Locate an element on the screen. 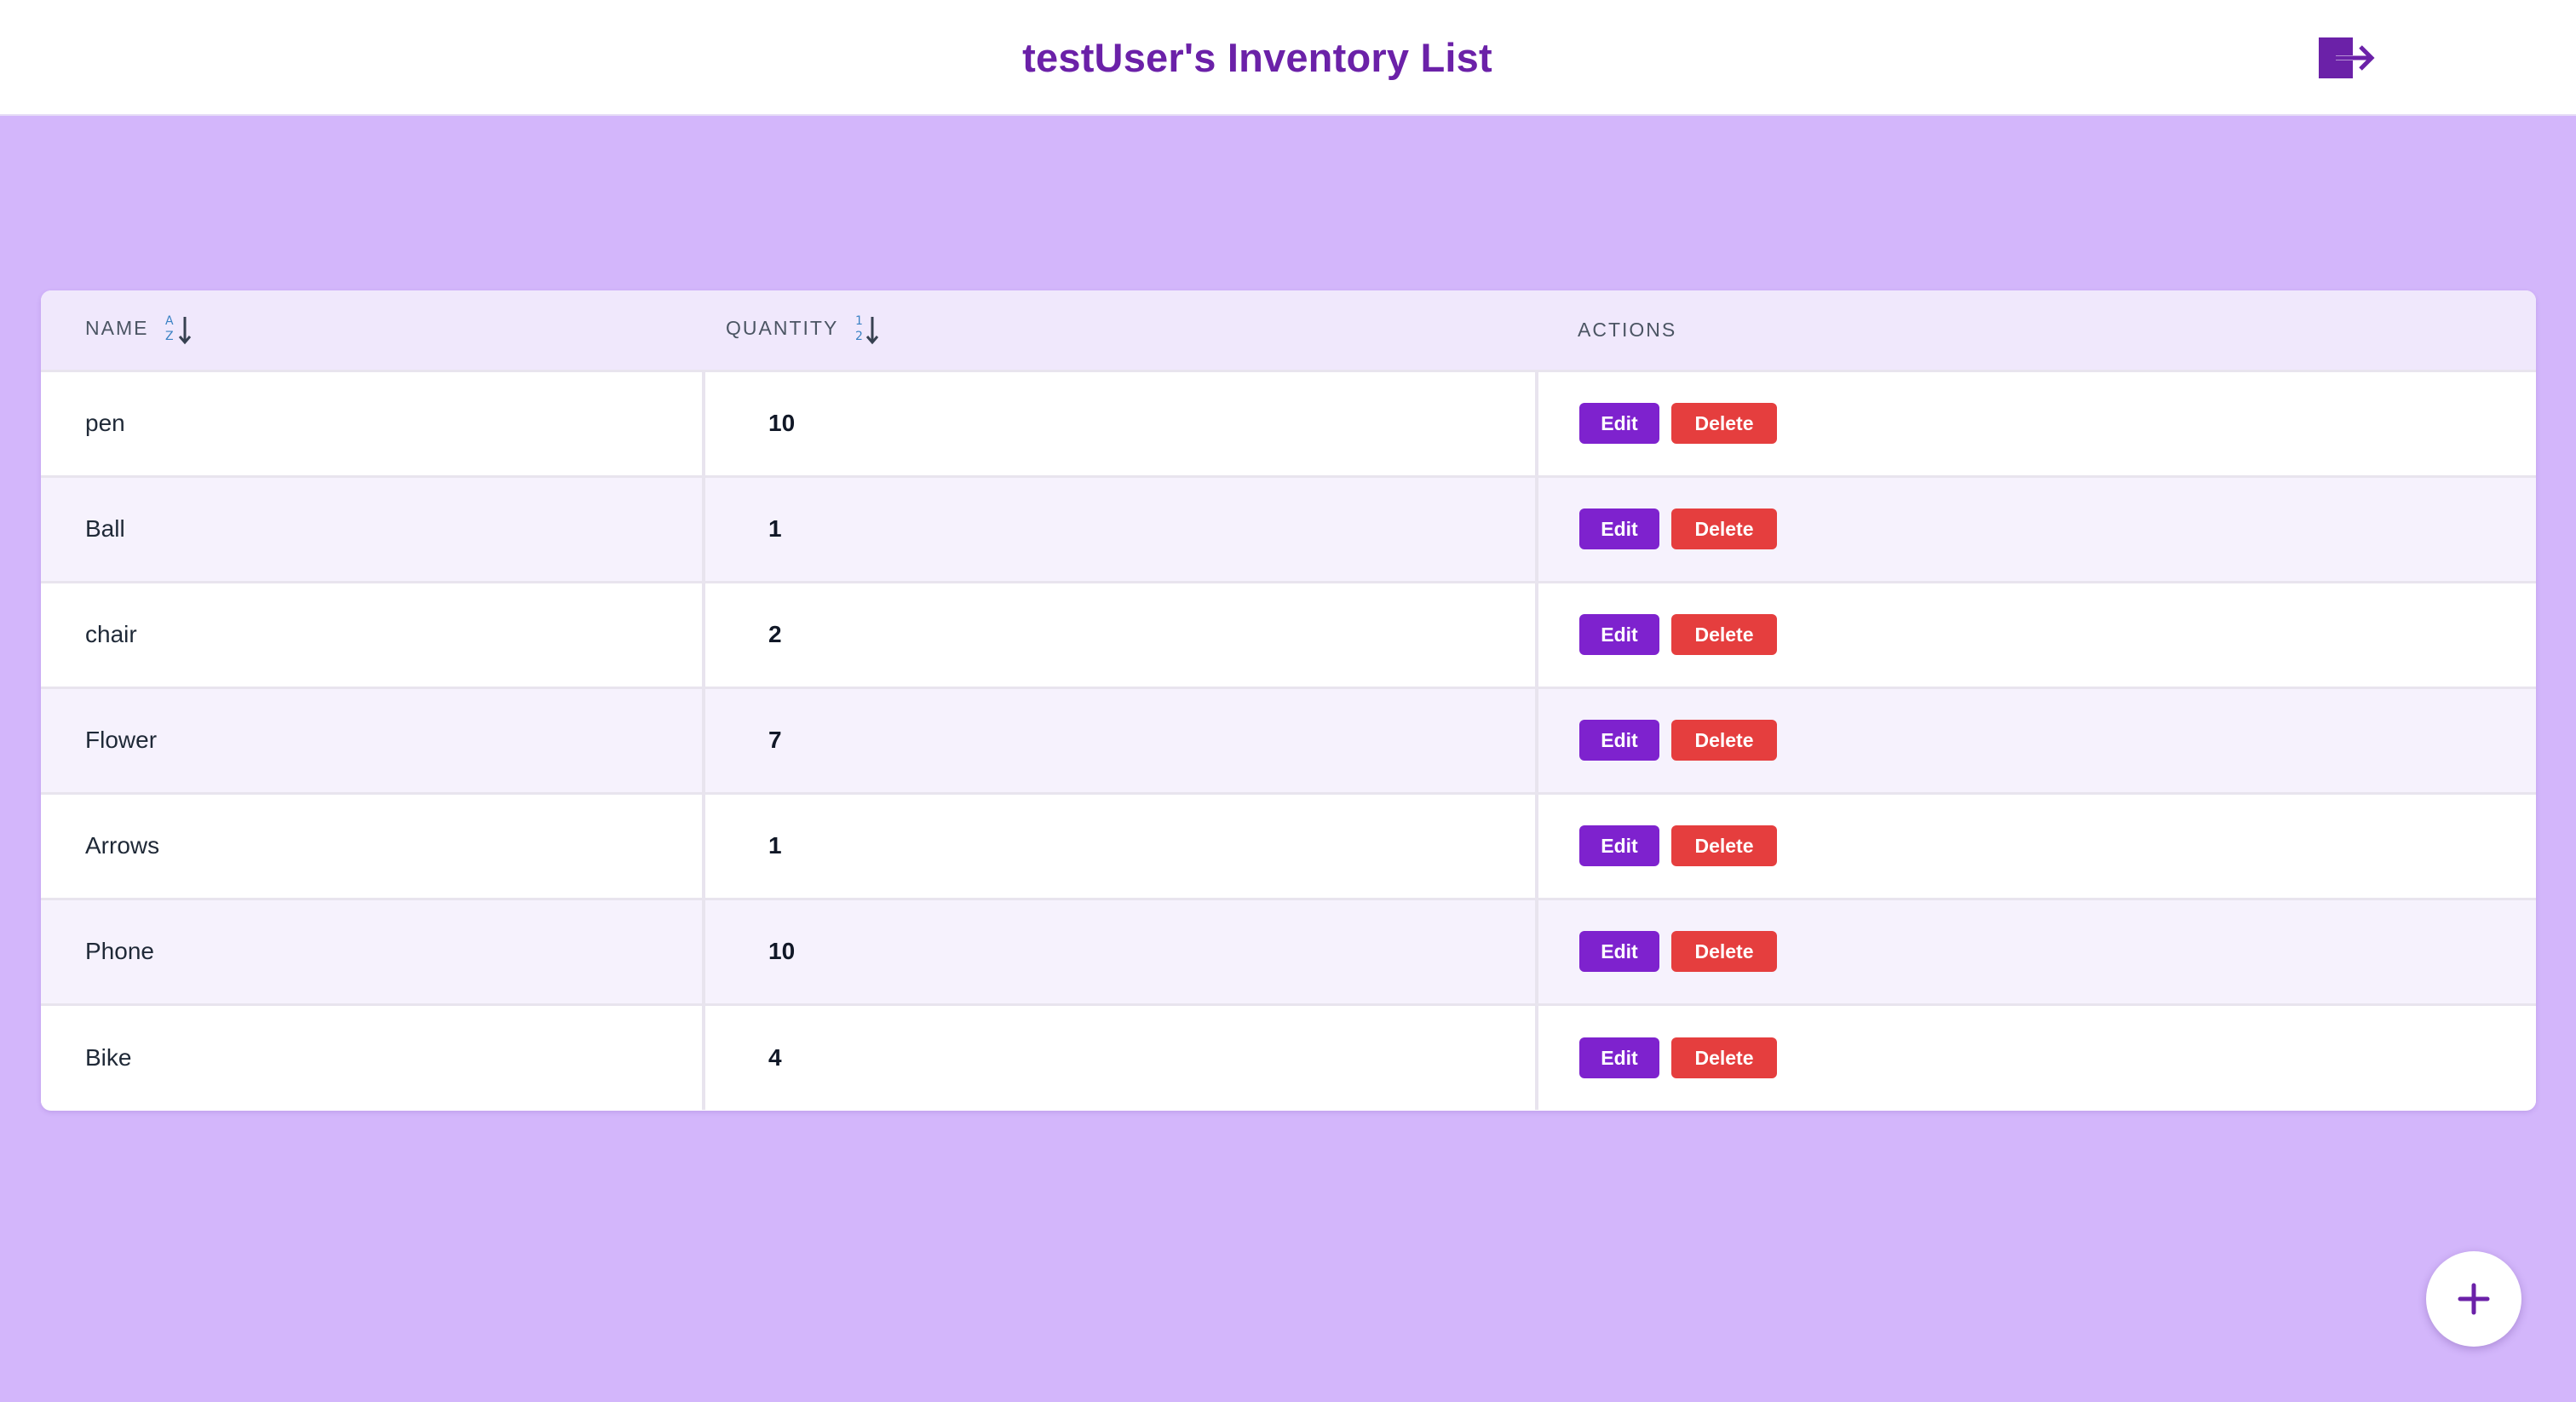 The image size is (2576, 1402). table-row: Bike 4 Edit Delete is located at coordinates (1288, 1056).